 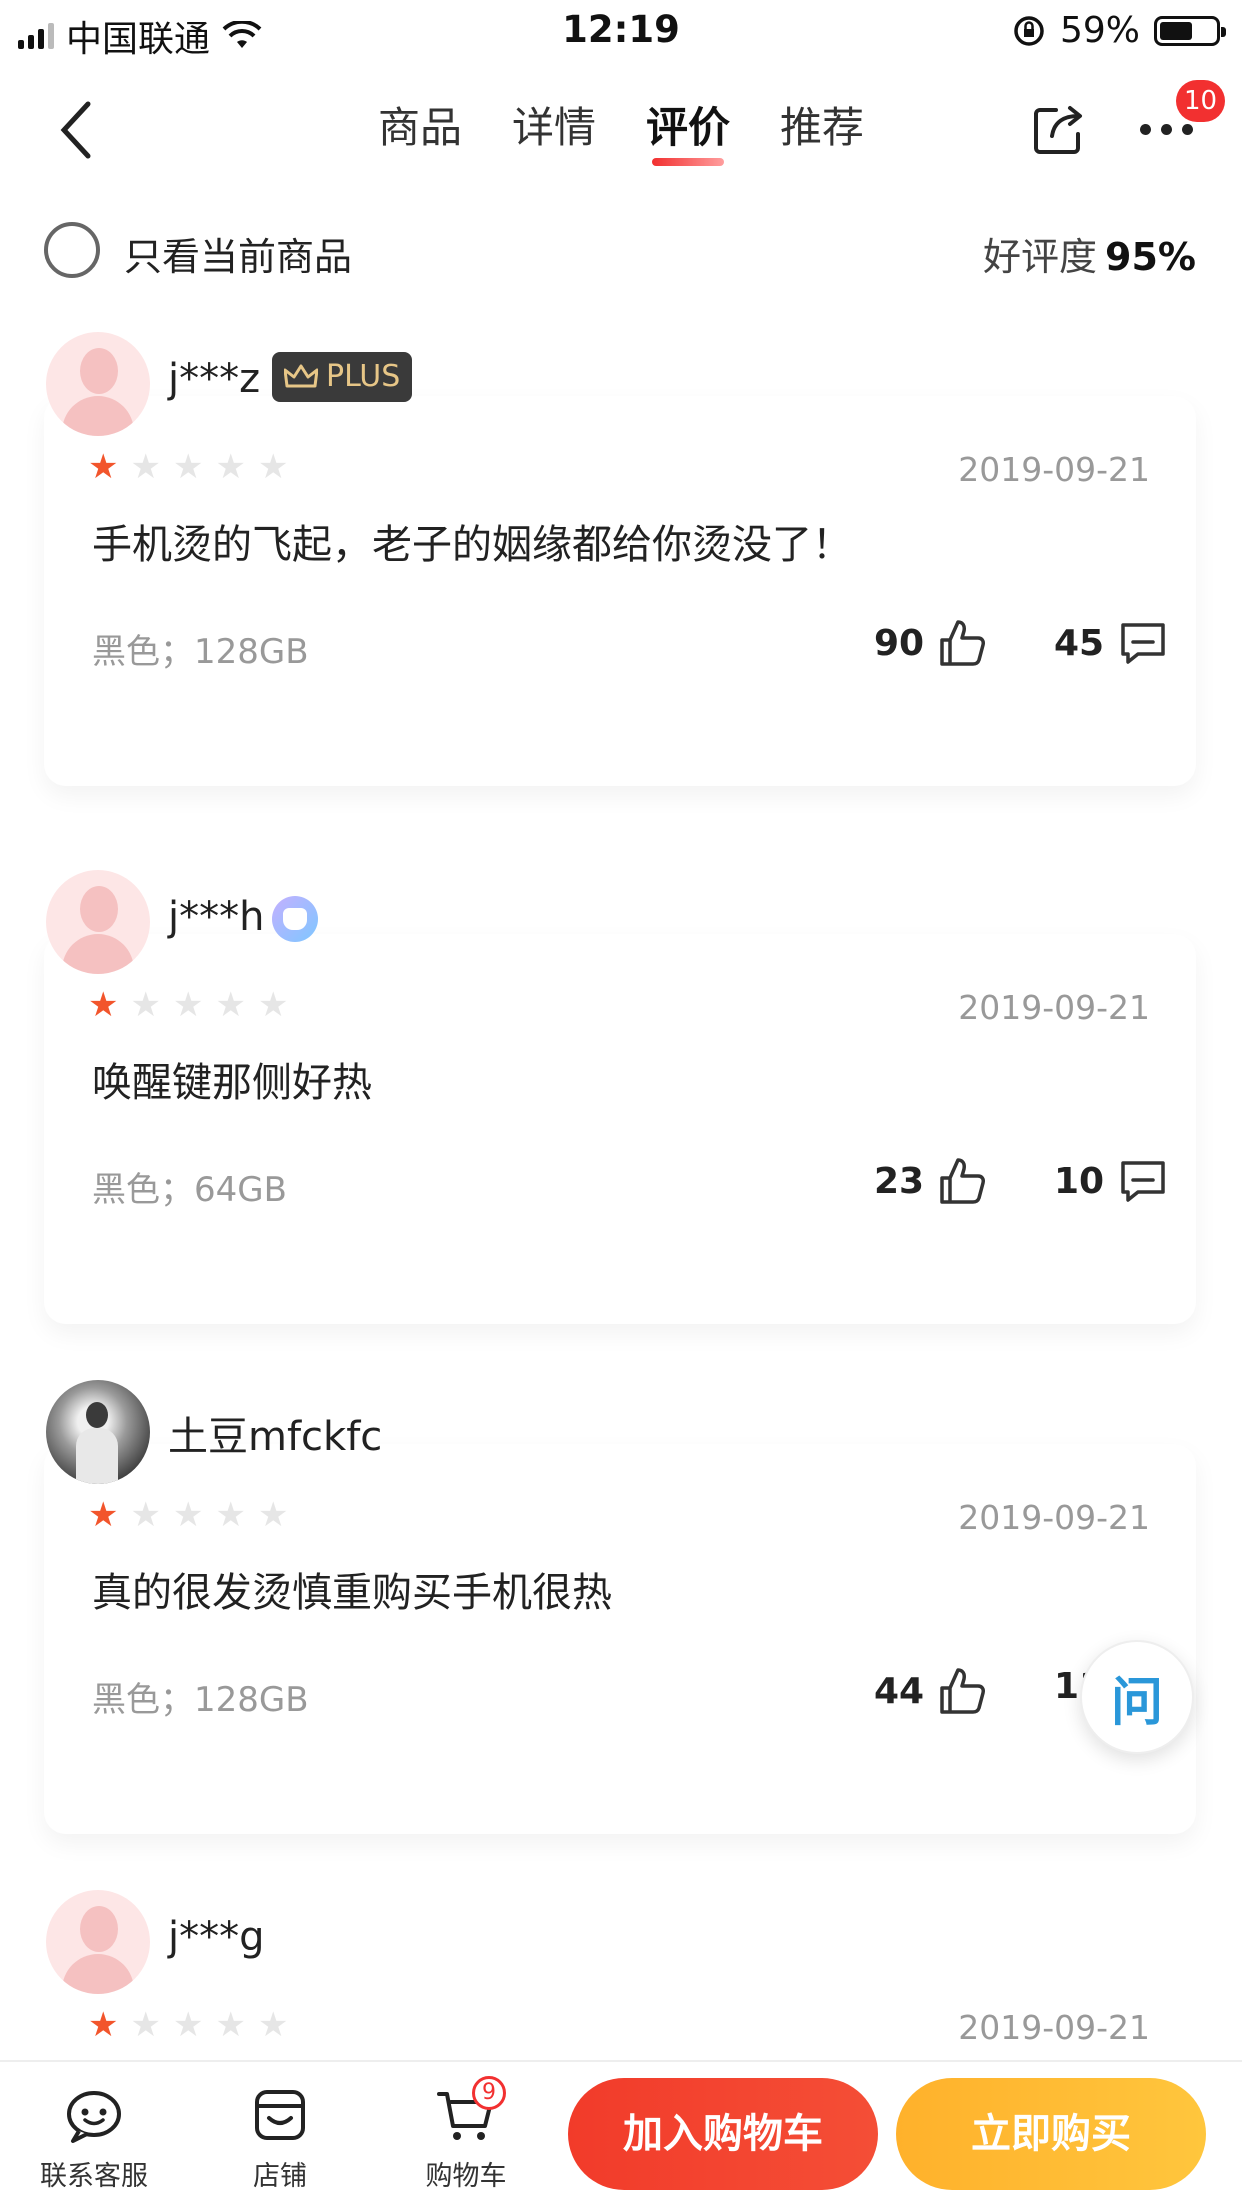 What do you see at coordinates (280, 2115) in the screenshot?
I see `shop-icon` at bounding box center [280, 2115].